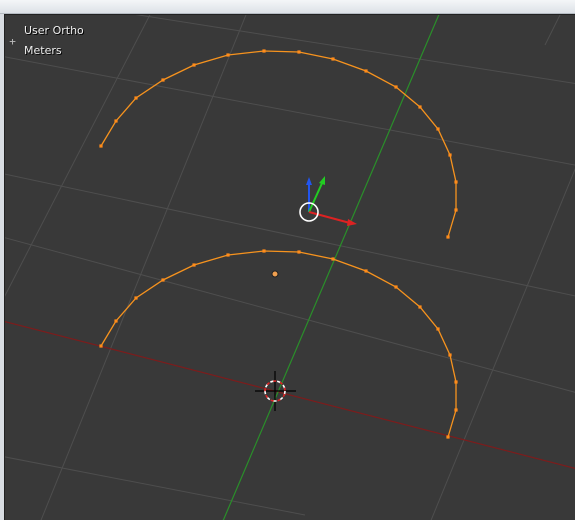  What do you see at coordinates (12, 41) in the screenshot?
I see `plus-icon: +` at bounding box center [12, 41].